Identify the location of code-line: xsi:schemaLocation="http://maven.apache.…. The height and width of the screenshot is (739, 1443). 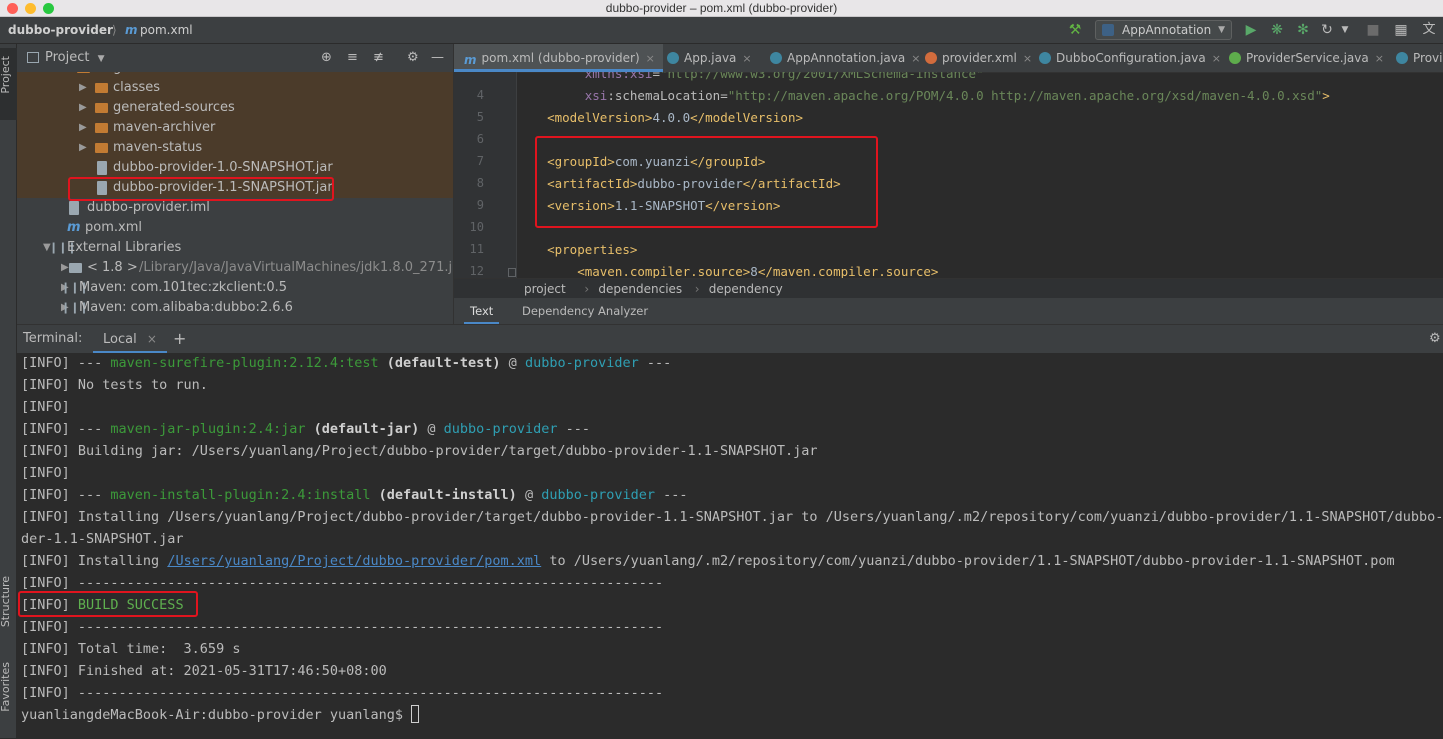
(923, 95).